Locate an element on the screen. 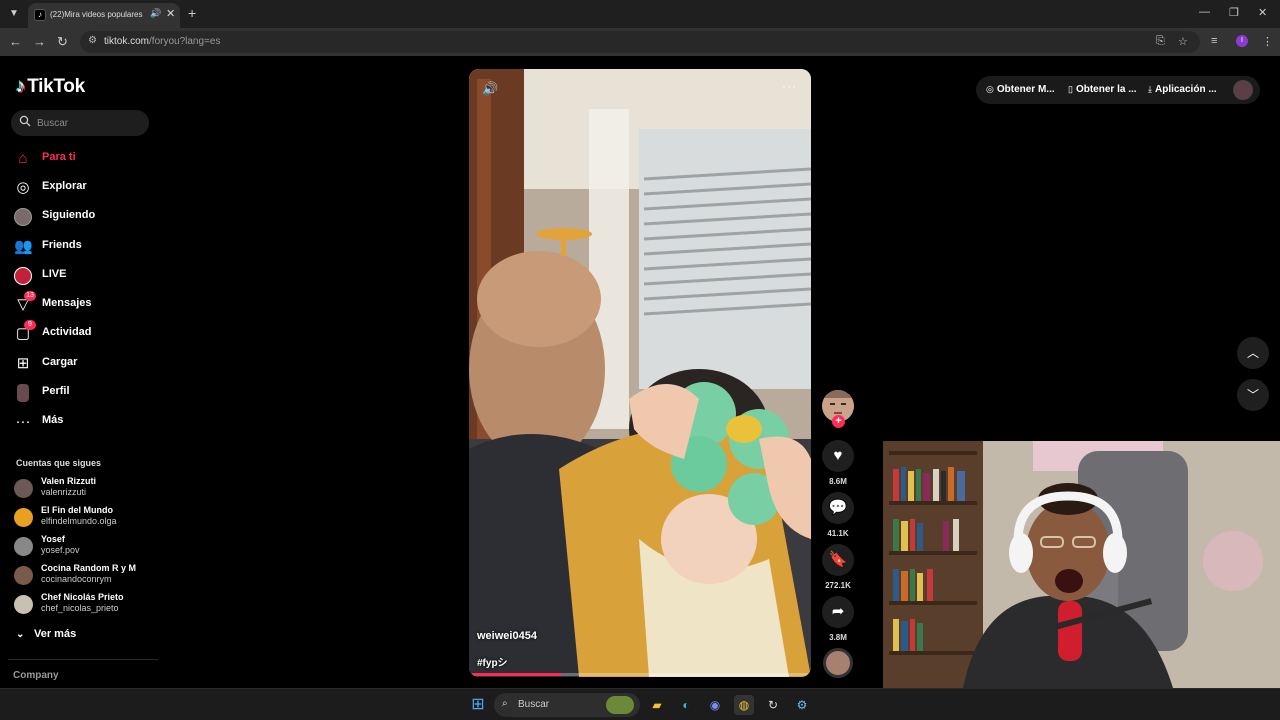 The height and width of the screenshot is (720, 1280). edge-icon: ◐ is located at coordinates (686, 705).